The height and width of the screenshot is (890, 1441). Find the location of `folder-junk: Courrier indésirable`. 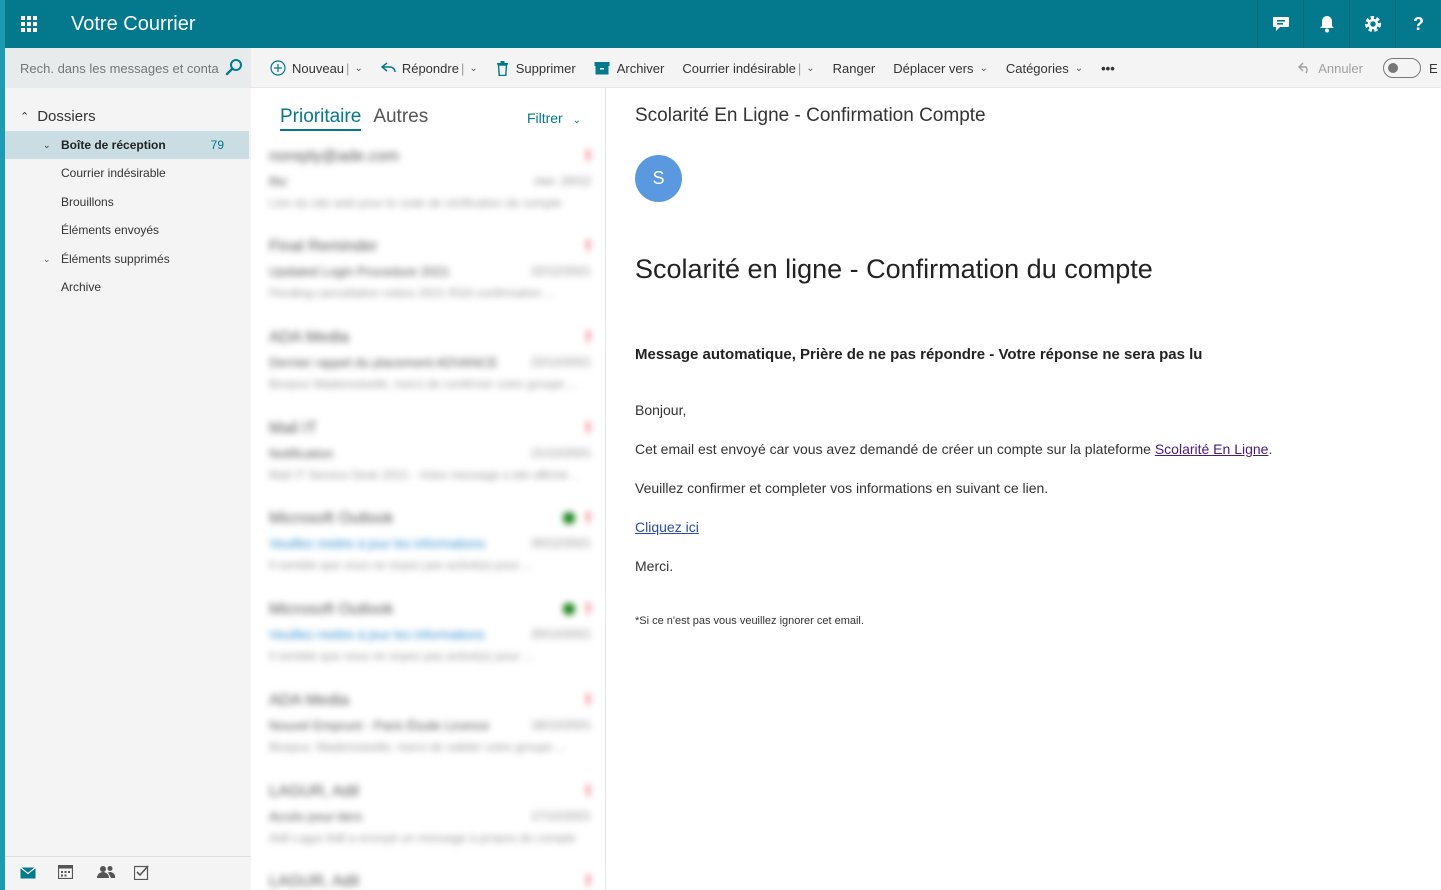

folder-junk: Courrier indésirable is located at coordinates (127, 173).